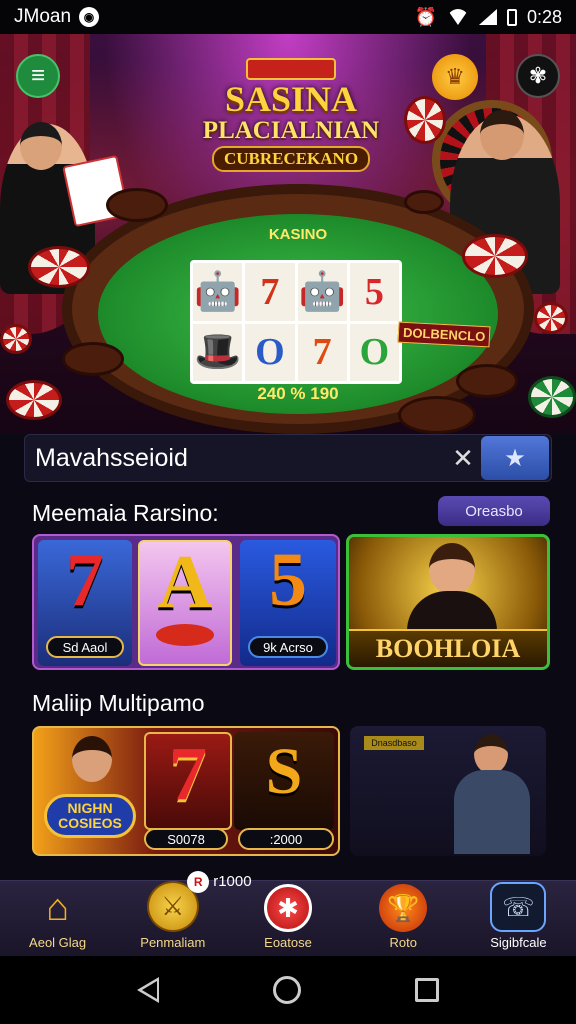 The image size is (576, 1024). I want to click on home-circle-icon, so click(287, 990).